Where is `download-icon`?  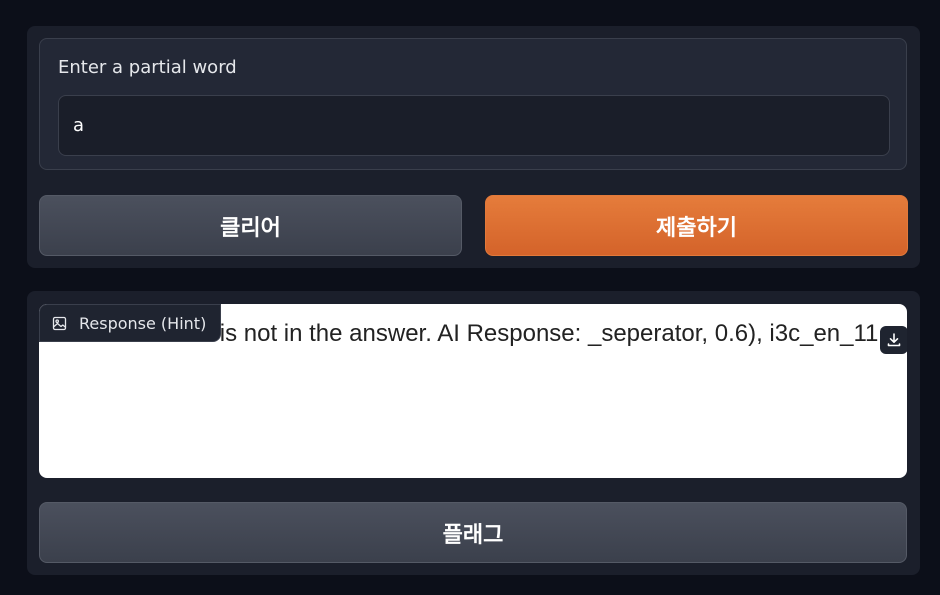
download-icon is located at coordinates (893, 340).